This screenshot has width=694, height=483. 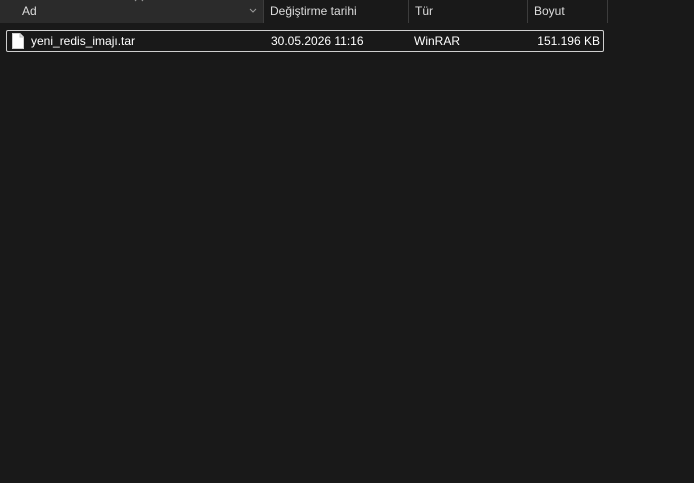 What do you see at coordinates (607, 11) in the screenshot?
I see `column-divider` at bounding box center [607, 11].